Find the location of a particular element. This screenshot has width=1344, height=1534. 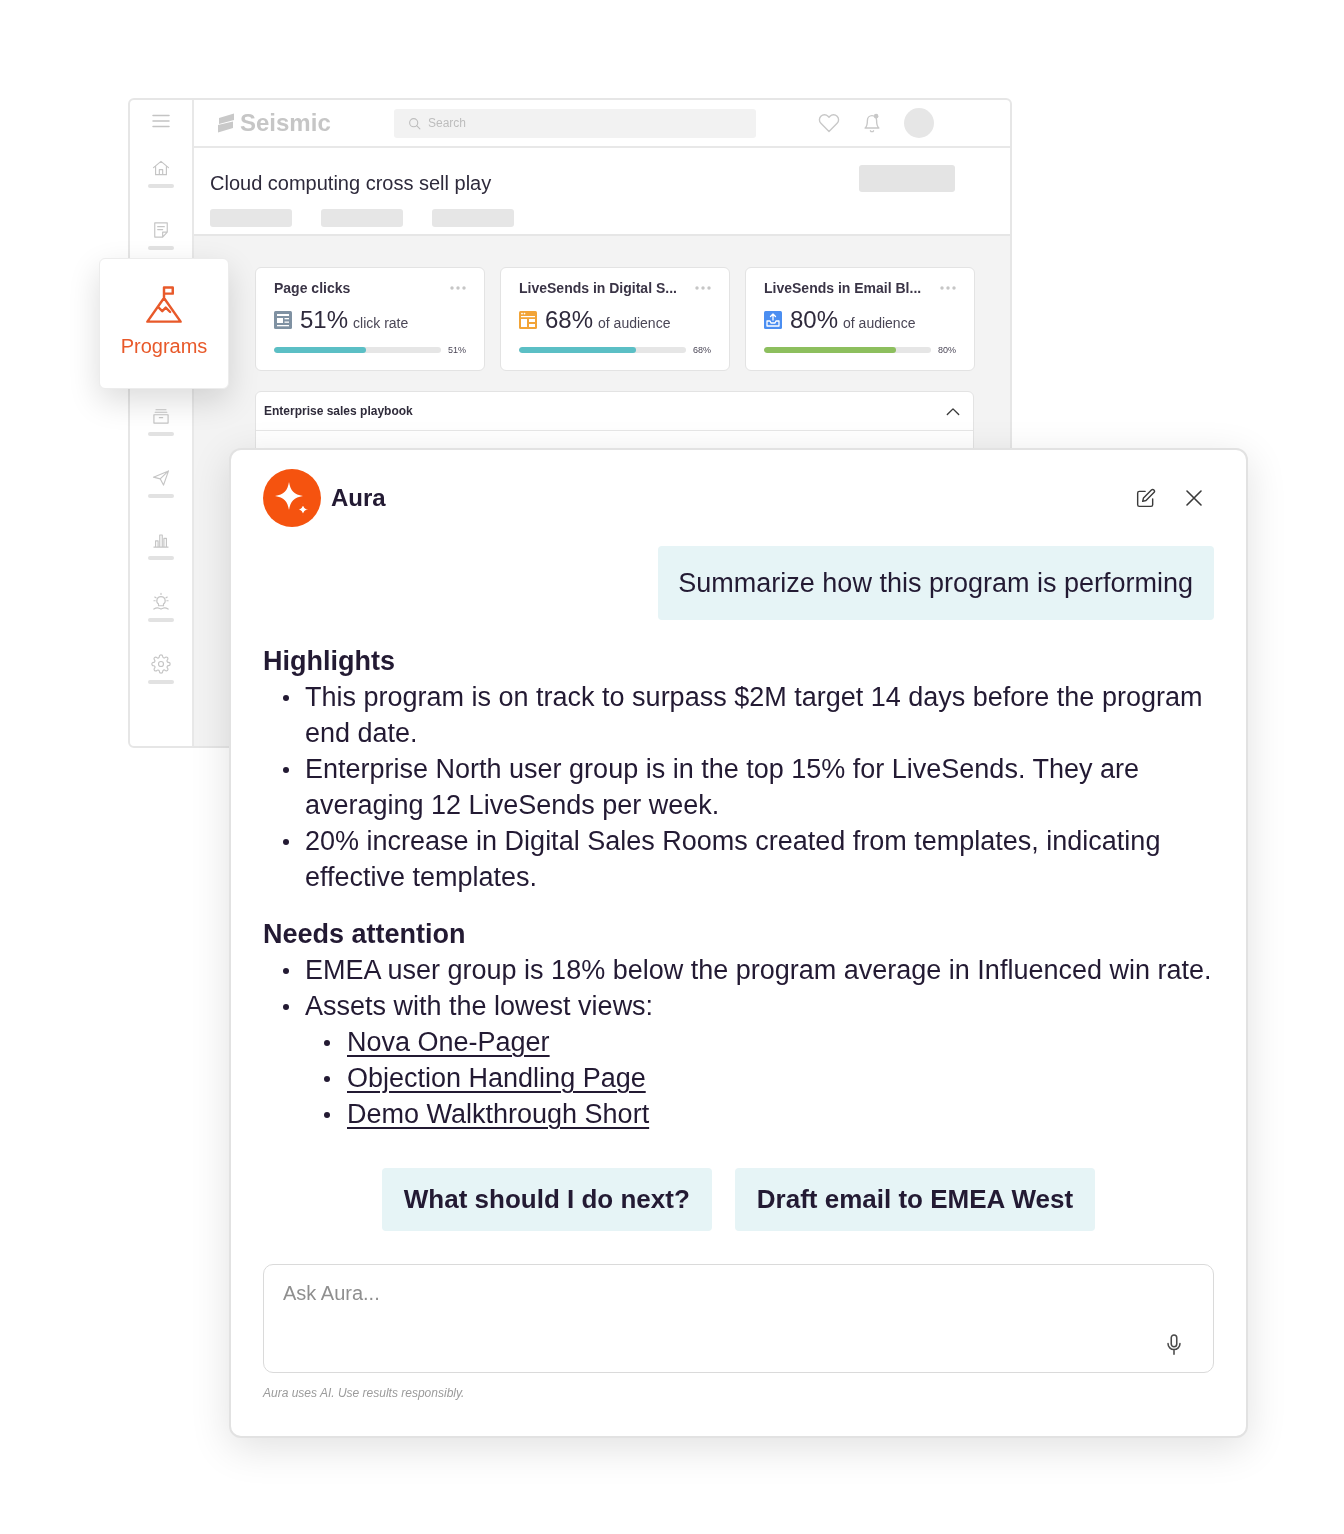

nav-flyout-item: Programs is located at coordinates (164, 323).